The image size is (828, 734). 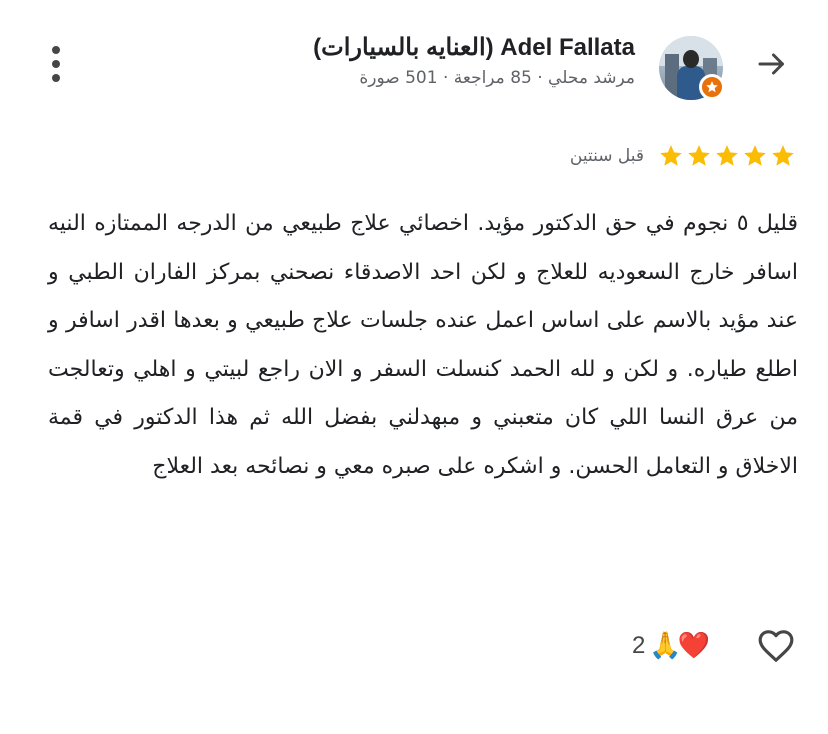 I want to click on heart-outline-icon, so click(x=776, y=646).